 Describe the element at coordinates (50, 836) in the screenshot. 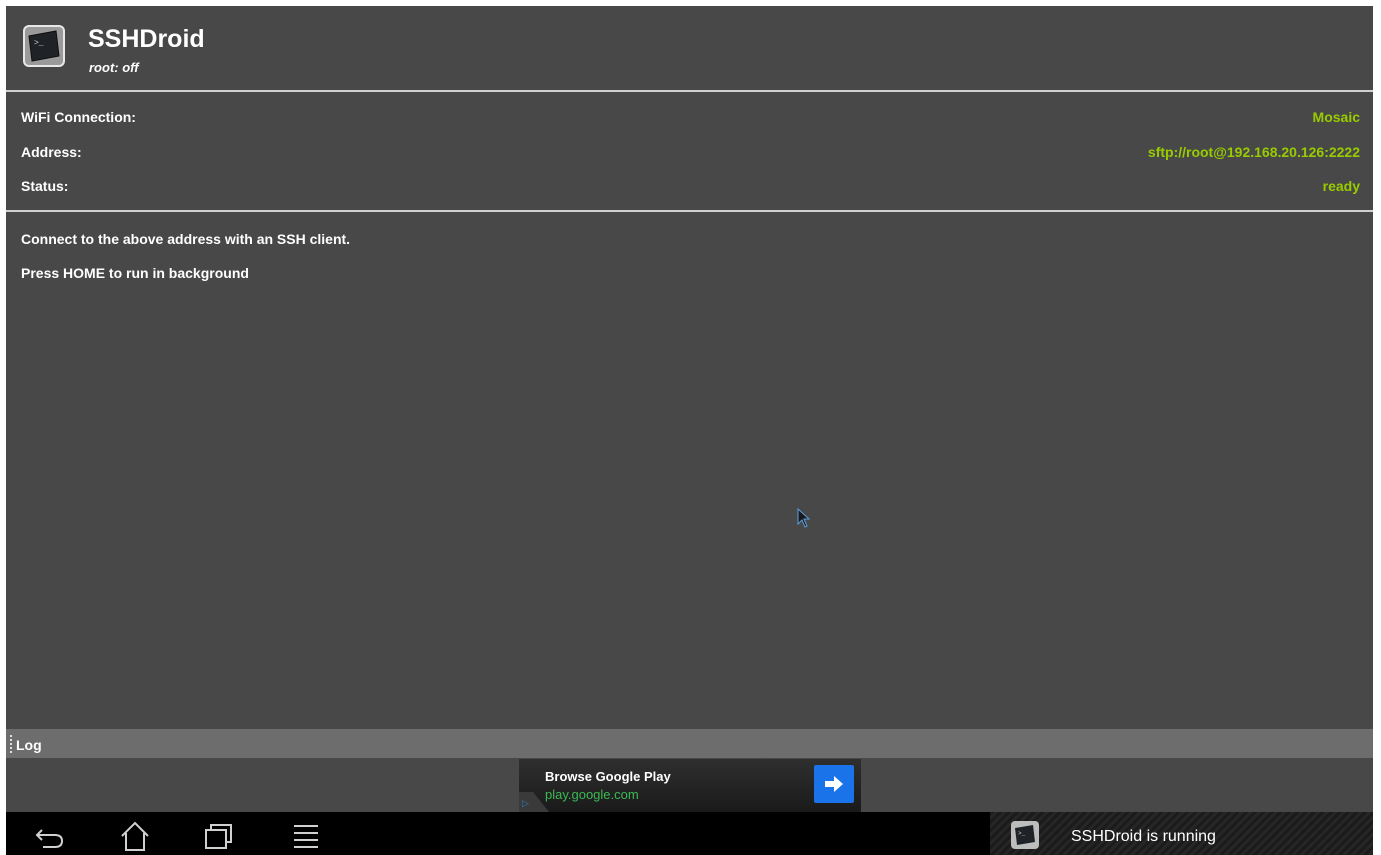

I see `back-icon` at that location.